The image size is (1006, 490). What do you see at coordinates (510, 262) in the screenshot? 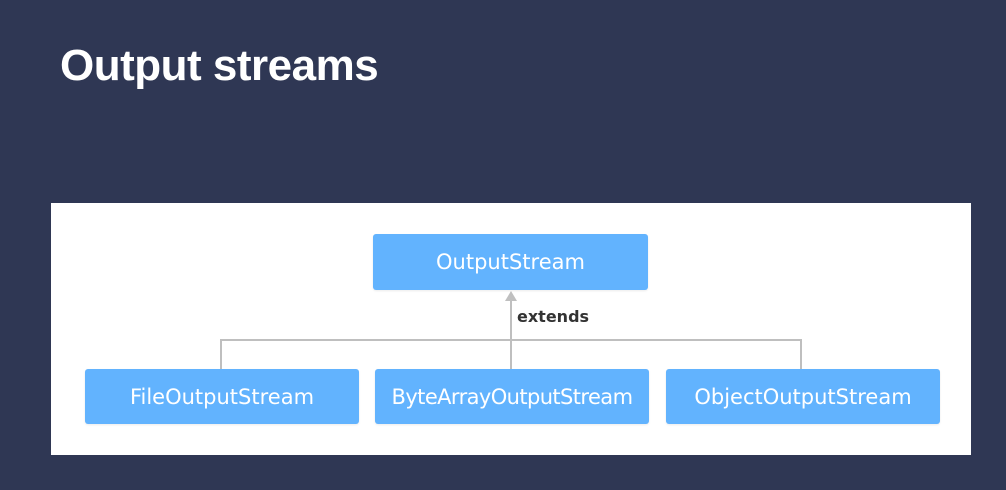
I see `node-outputstream: OutputStream` at bounding box center [510, 262].